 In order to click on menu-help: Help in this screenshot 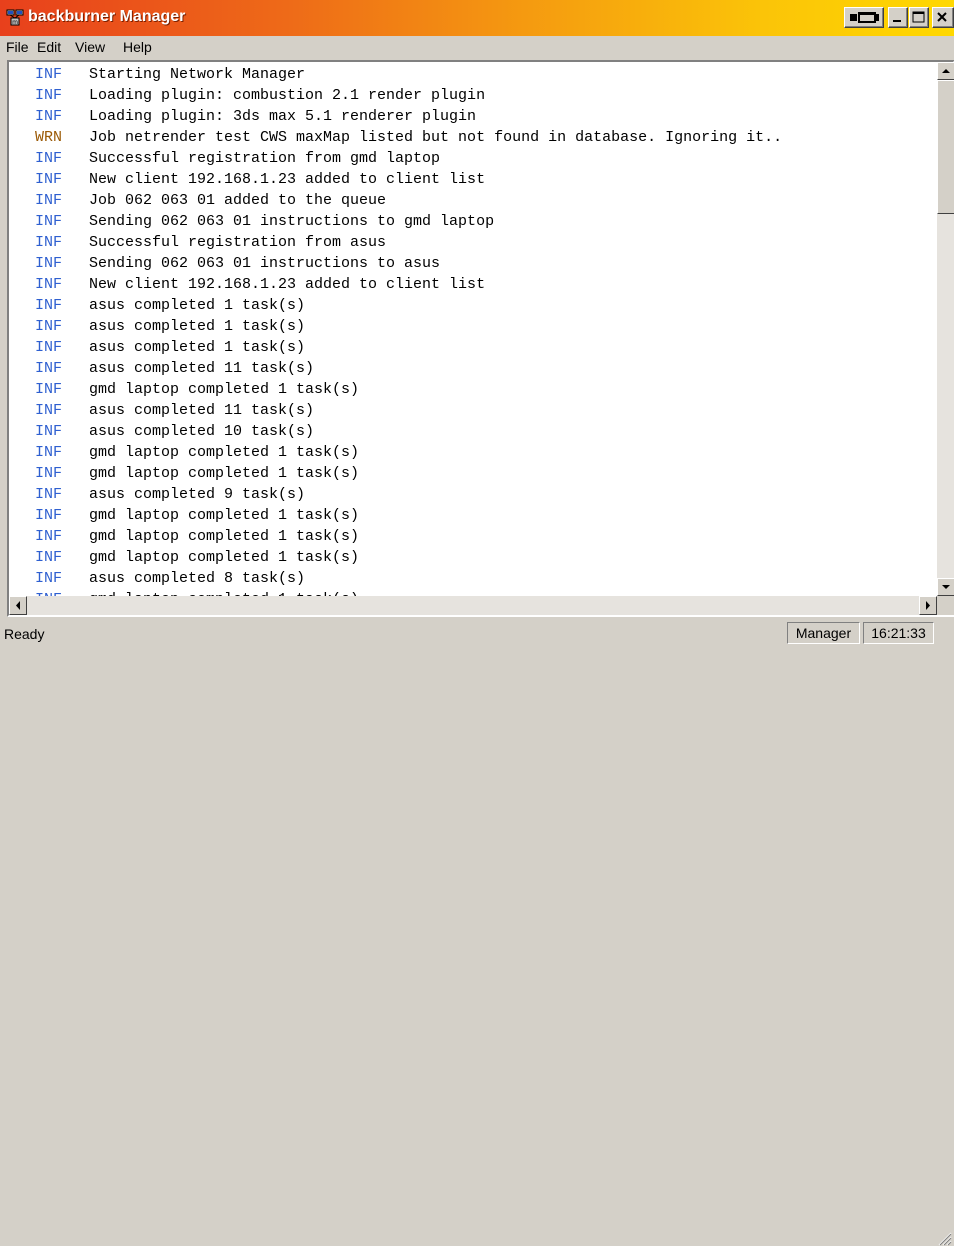, I will do `click(137, 47)`.